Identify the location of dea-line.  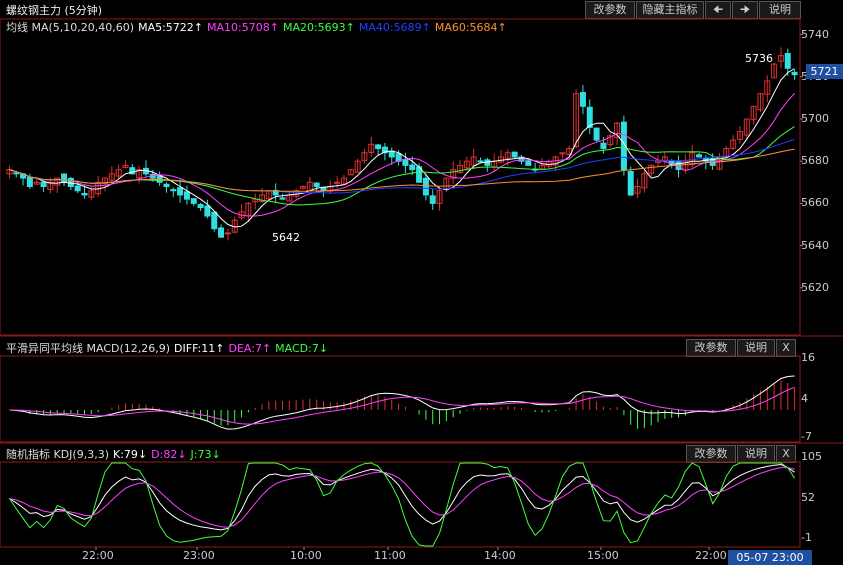
(402, 405).